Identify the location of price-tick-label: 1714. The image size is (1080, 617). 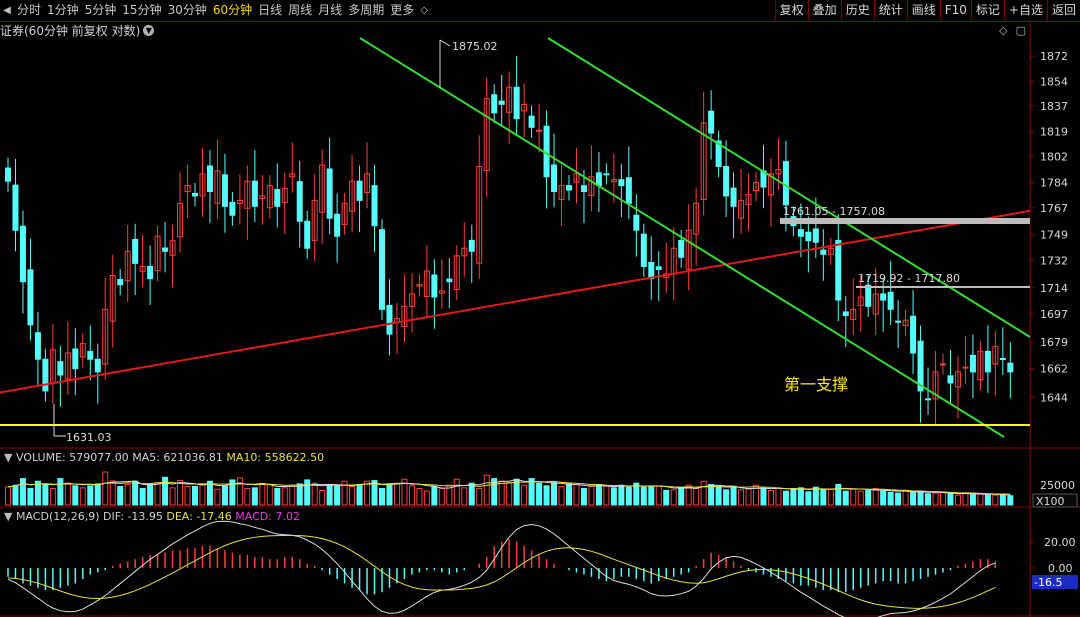
(1054, 288).